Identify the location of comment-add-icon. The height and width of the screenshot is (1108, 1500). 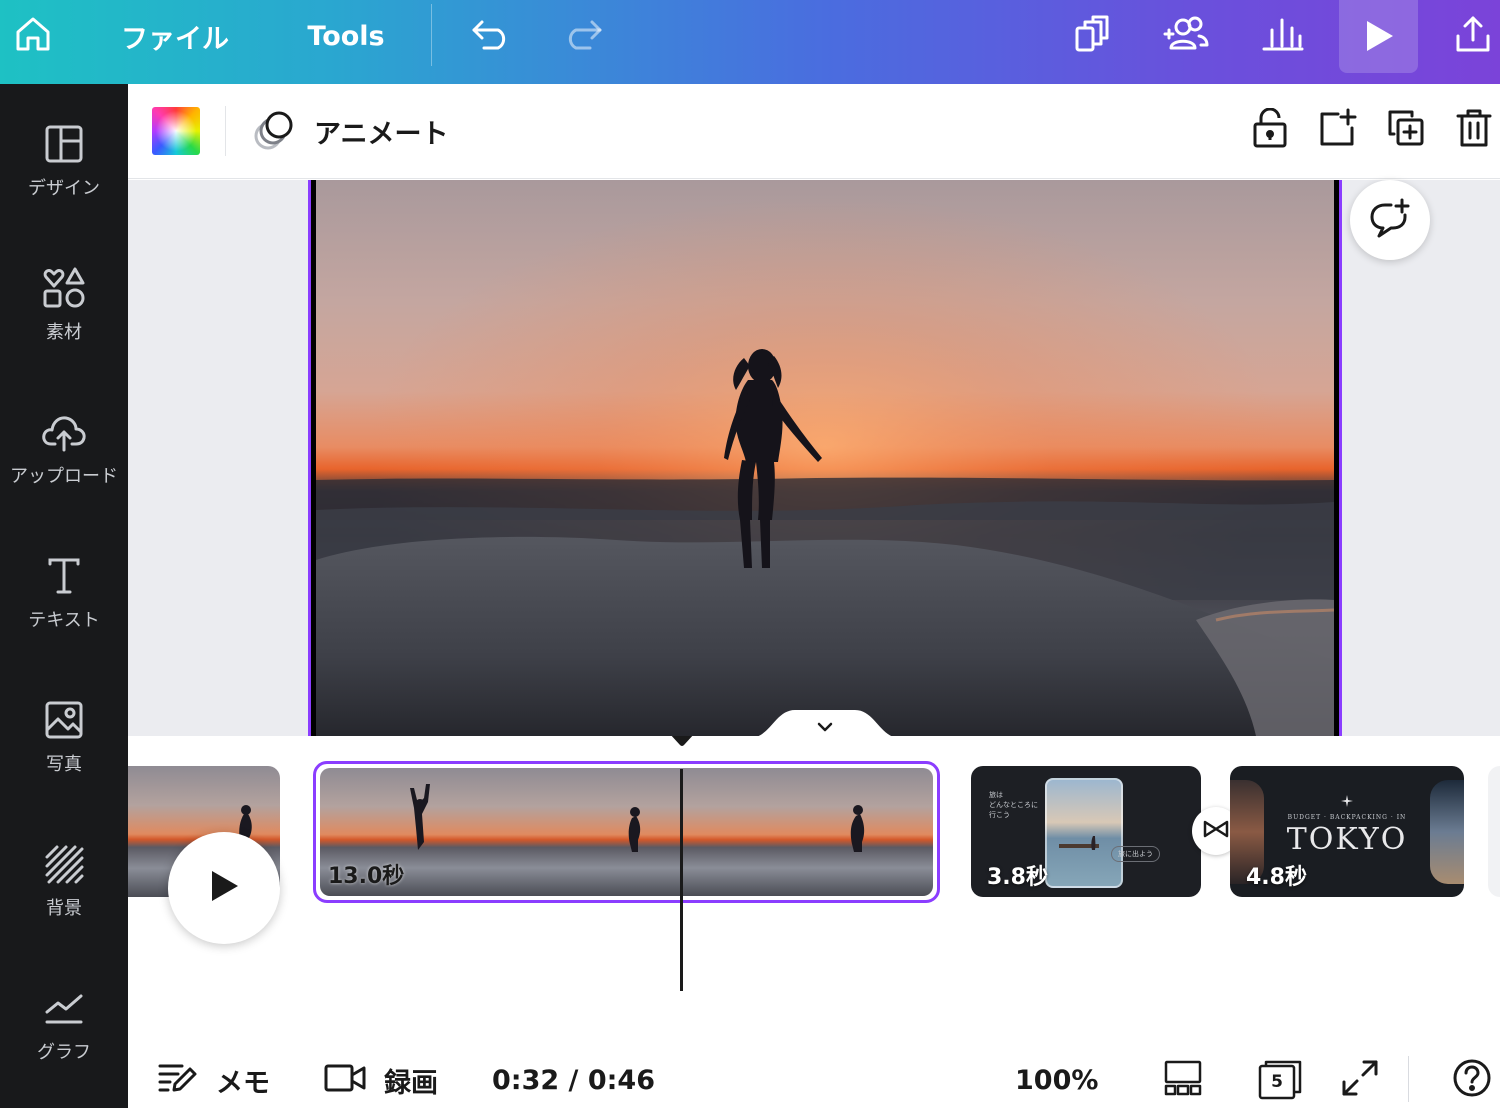
(1390, 220).